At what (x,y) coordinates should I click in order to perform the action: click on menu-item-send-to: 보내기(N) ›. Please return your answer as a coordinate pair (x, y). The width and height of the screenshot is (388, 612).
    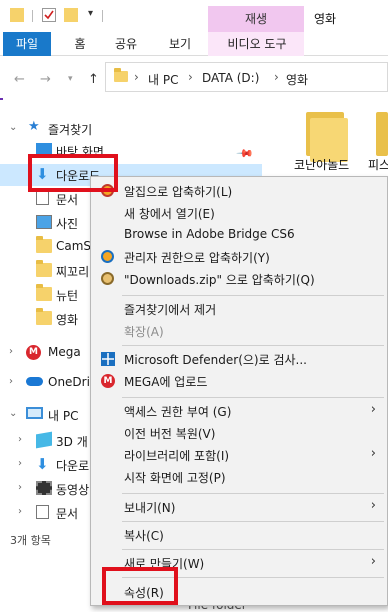
    Looking at the image, I should click on (240, 507).